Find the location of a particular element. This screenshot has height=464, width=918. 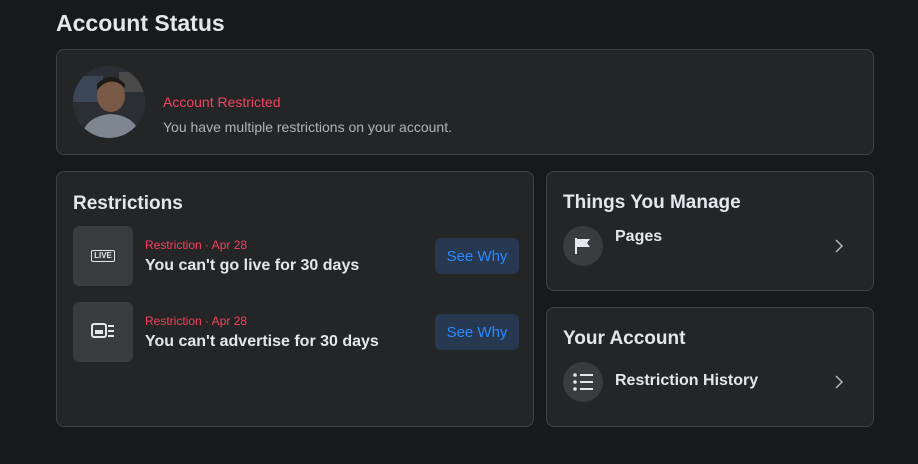

things-you-manage-heading: Things You Manage is located at coordinates (652, 202).